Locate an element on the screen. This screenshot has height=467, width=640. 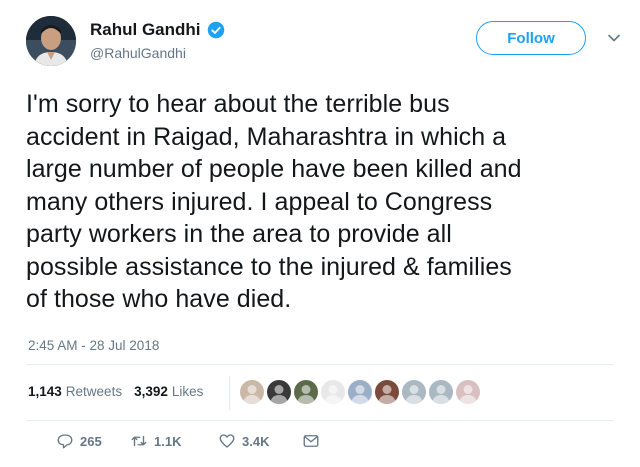
name-row: Rahul Gandhi is located at coordinates (157, 30).